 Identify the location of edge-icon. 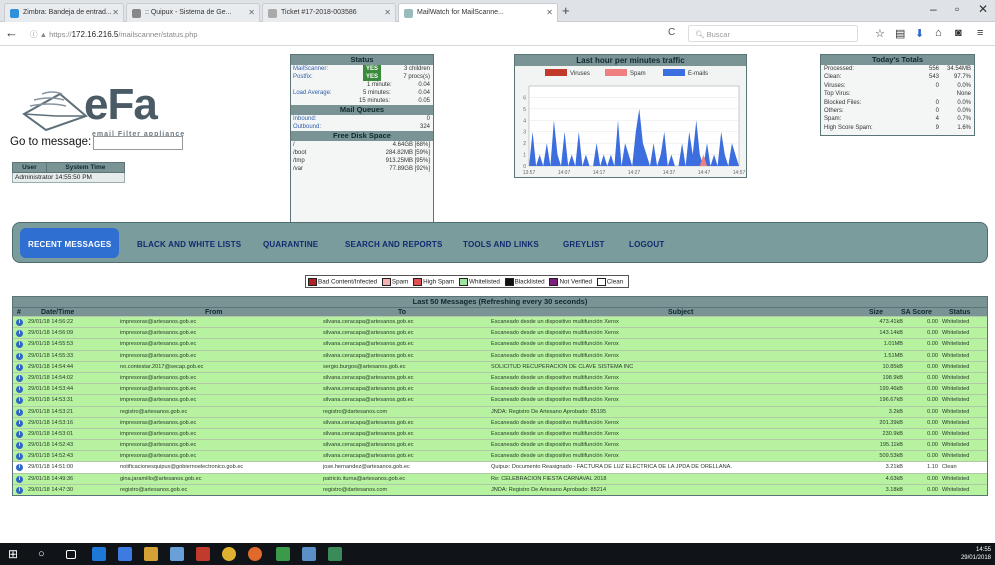
(99, 554).